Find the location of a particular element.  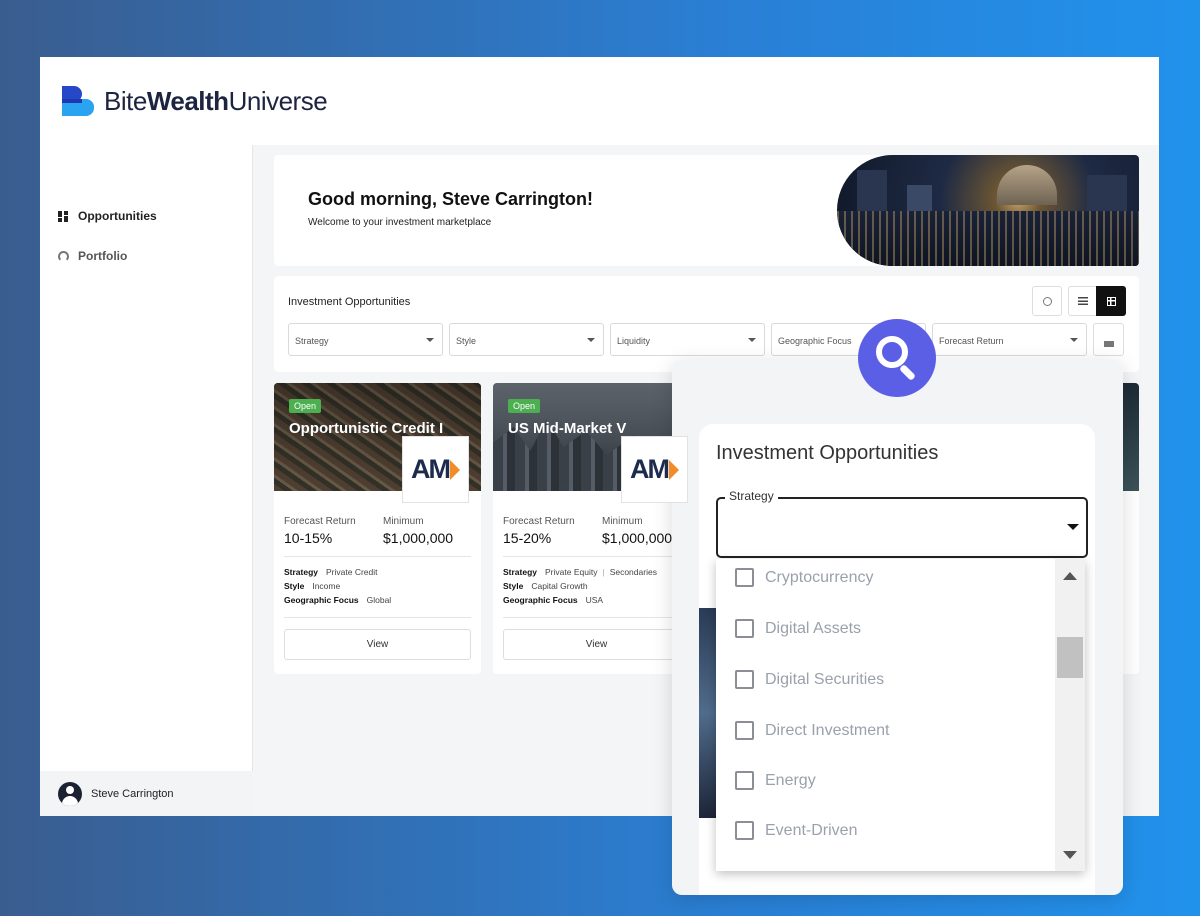

scroll-down-icon is located at coordinates (1070, 855).